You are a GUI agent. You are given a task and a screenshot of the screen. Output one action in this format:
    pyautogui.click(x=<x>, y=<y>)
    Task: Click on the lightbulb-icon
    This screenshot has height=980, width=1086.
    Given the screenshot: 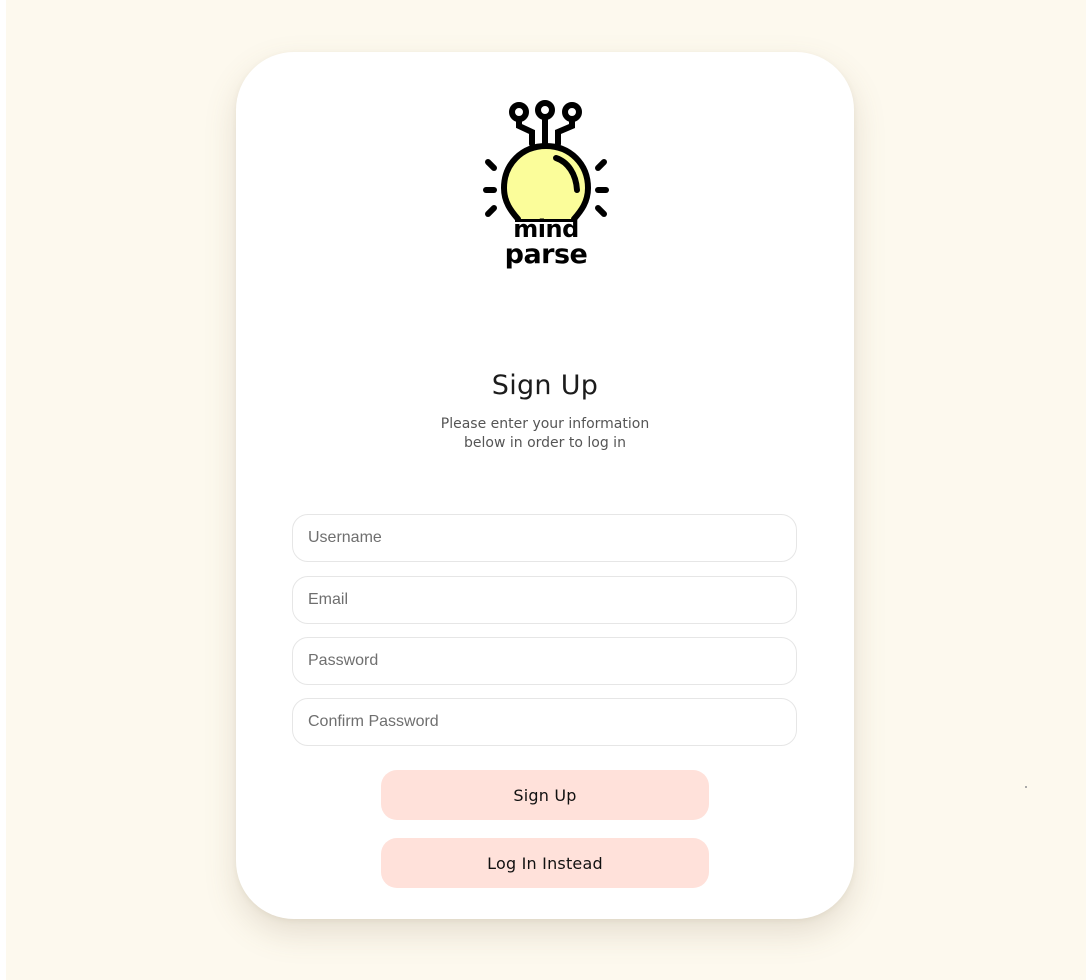 What is the action you would take?
    pyautogui.click(x=546, y=161)
    